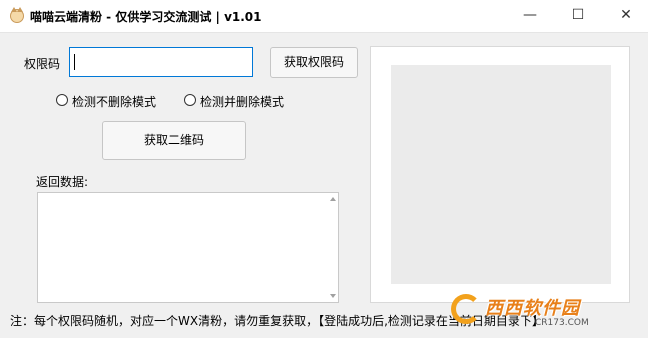 This screenshot has width=648, height=338. What do you see at coordinates (161, 62) in the screenshot?
I see `code-input` at bounding box center [161, 62].